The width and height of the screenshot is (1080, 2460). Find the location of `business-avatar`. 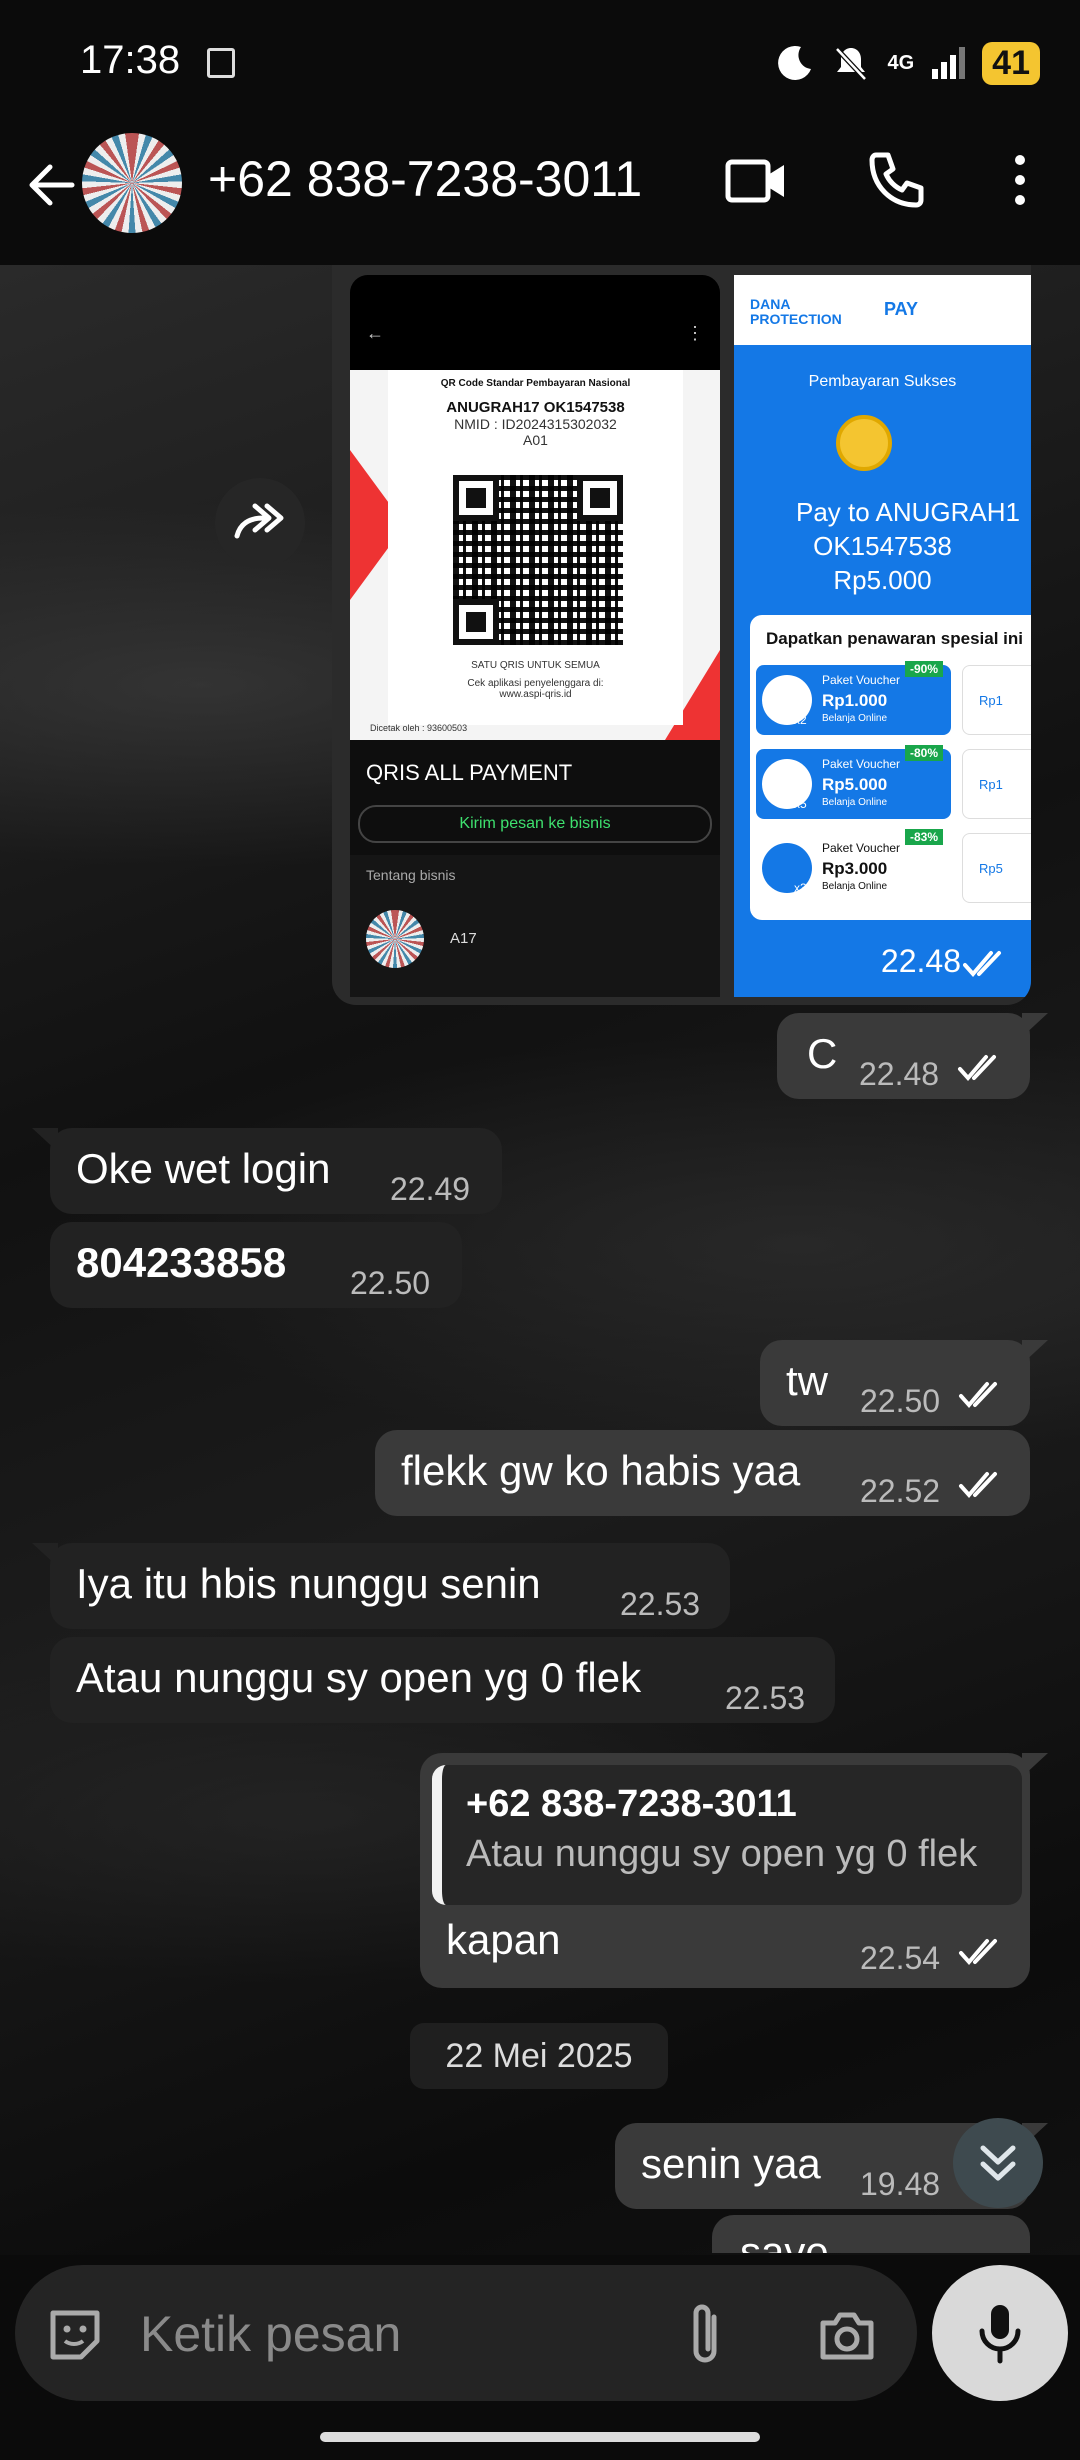

business-avatar is located at coordinates (395, 939).